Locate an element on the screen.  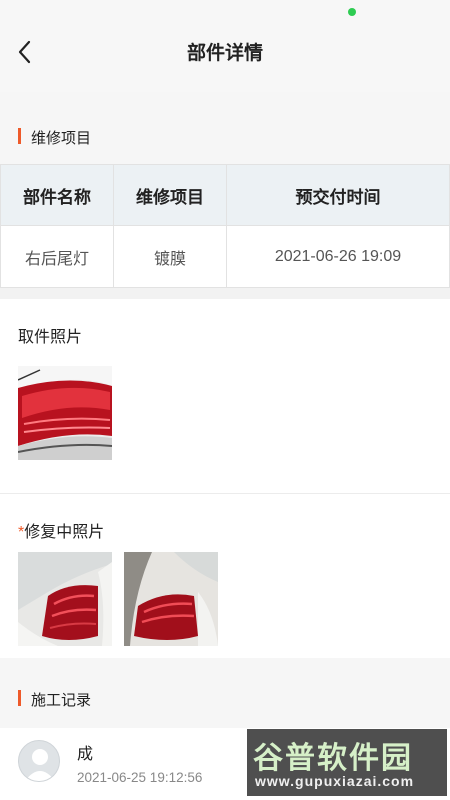
user-avatar-icon is located at coordinates (39, 761).